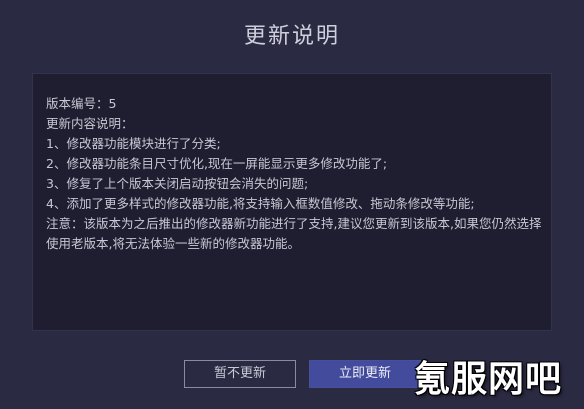 Image resolution: width=584 pixels, height=409 pixels. Describe the element at coordinates (488, 379) in the screenshot. I see `site-watermark: 氪服网吧` at that location.